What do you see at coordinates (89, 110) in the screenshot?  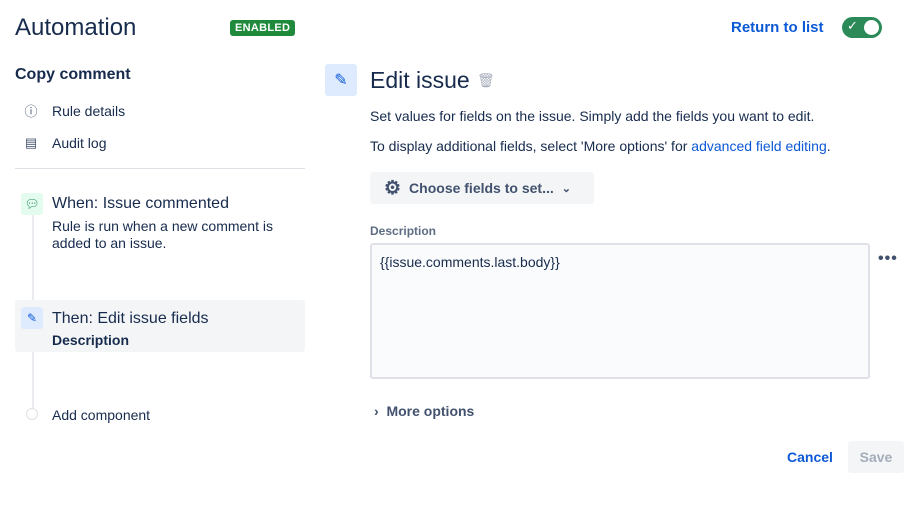 I see `sidebar-item-label: Rule details` at bounding box center [89, 110].